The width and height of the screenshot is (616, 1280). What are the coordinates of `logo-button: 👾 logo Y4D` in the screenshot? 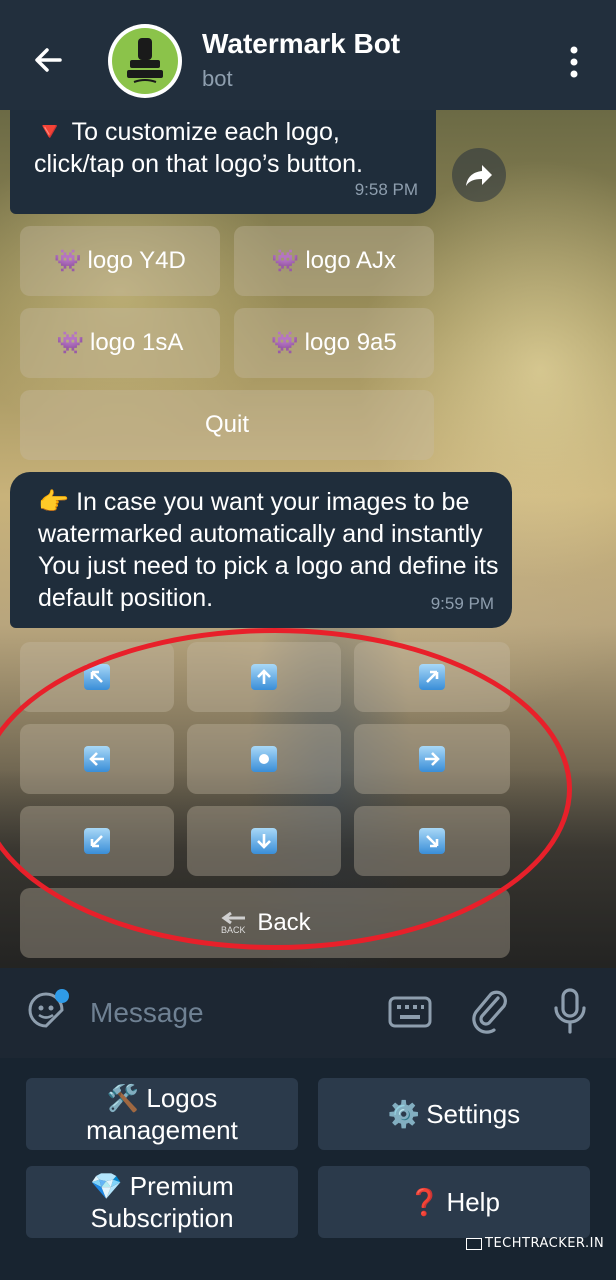 It's located at (120, 261).